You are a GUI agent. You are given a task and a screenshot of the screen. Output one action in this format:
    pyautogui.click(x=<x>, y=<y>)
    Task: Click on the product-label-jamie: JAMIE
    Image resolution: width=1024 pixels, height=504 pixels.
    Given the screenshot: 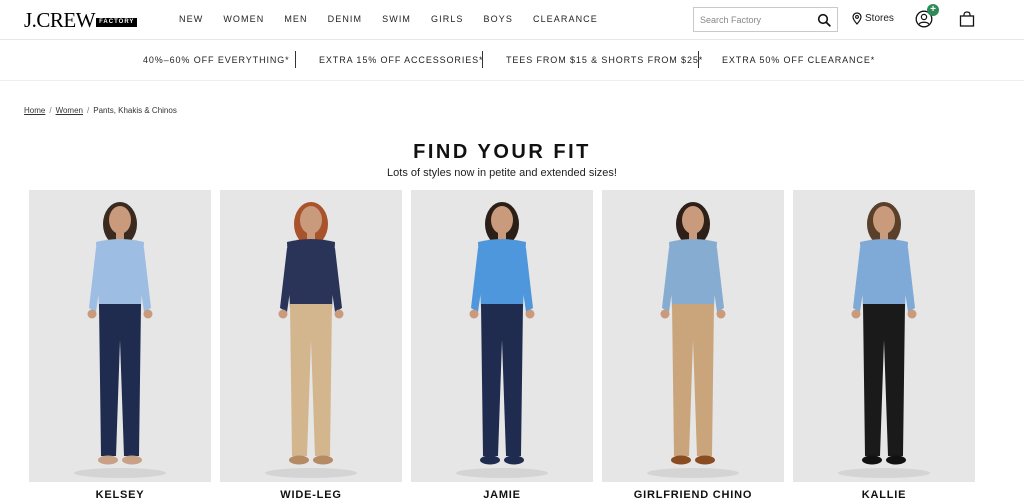 What is the action you would take?
    pyautogui.click(x=502, y=495)
    